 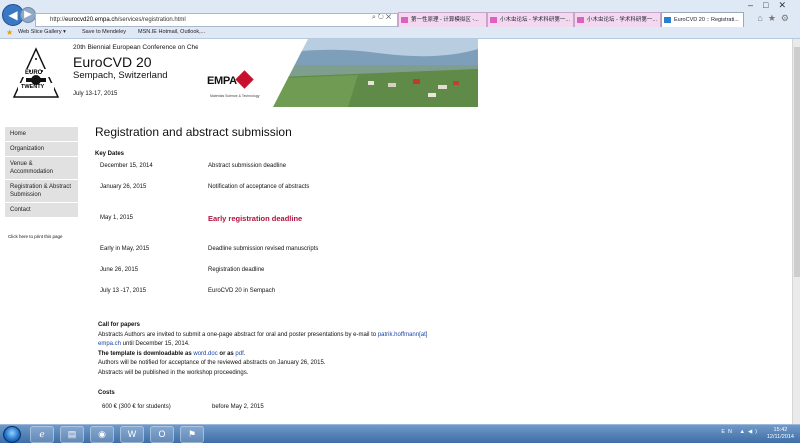 What do you see at coordinates (787, 5) in the screenshot?
I see `window-close-icon: ✕` at bounding box center [787, 5].